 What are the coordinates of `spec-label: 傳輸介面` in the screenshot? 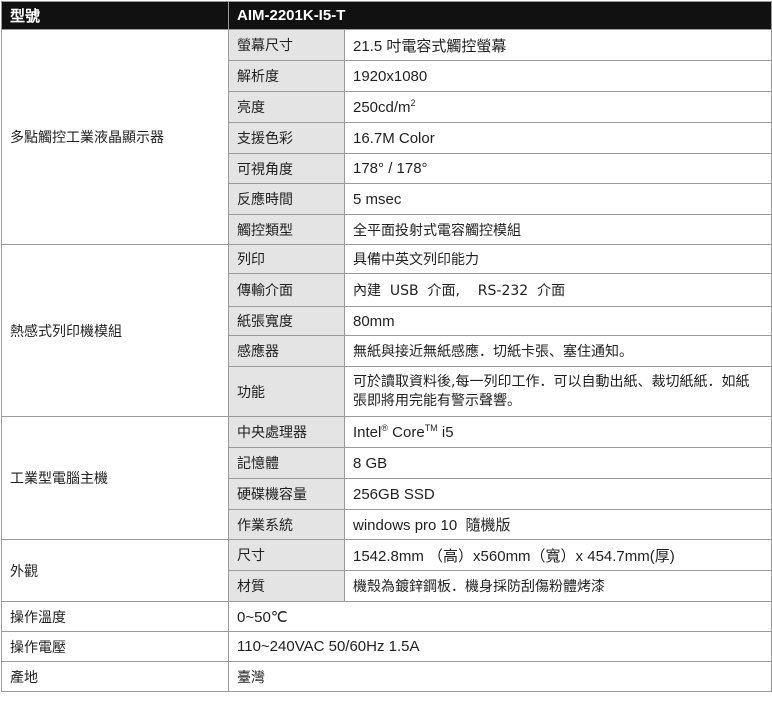 It's located at (286, 290).